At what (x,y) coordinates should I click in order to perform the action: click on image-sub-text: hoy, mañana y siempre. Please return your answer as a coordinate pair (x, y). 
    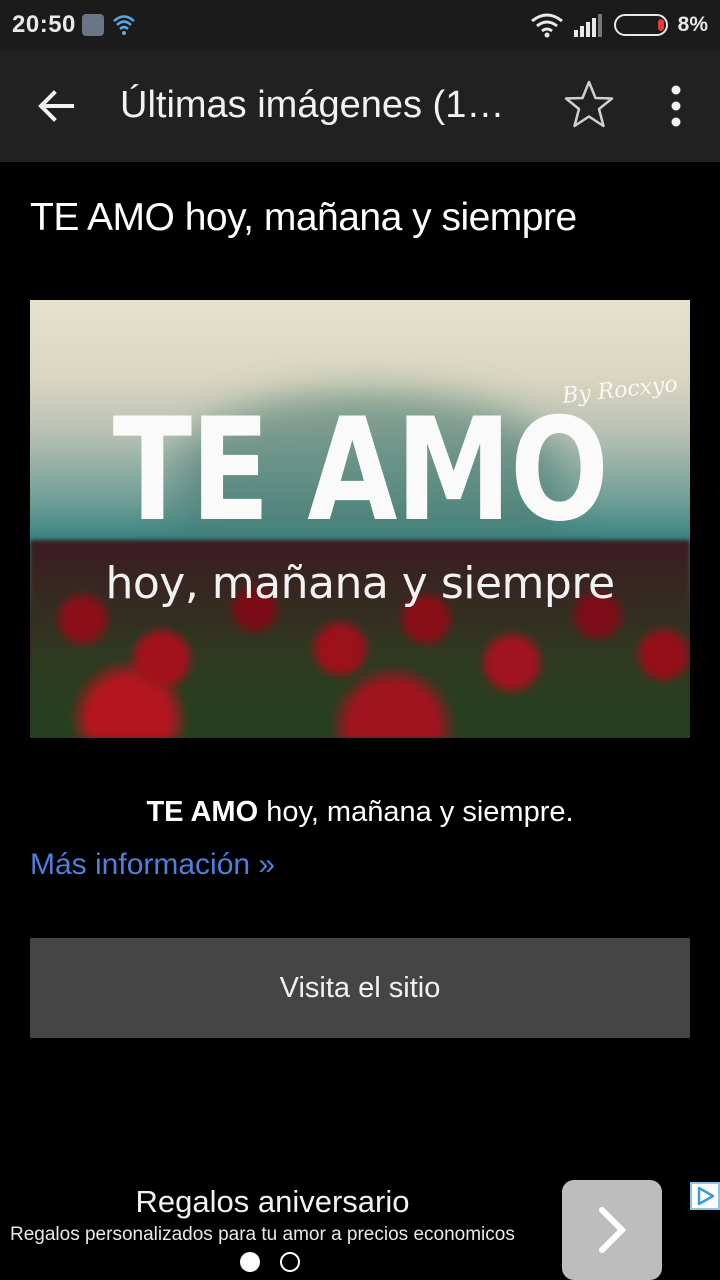
    Looking at the image, I should click on (360, 583).